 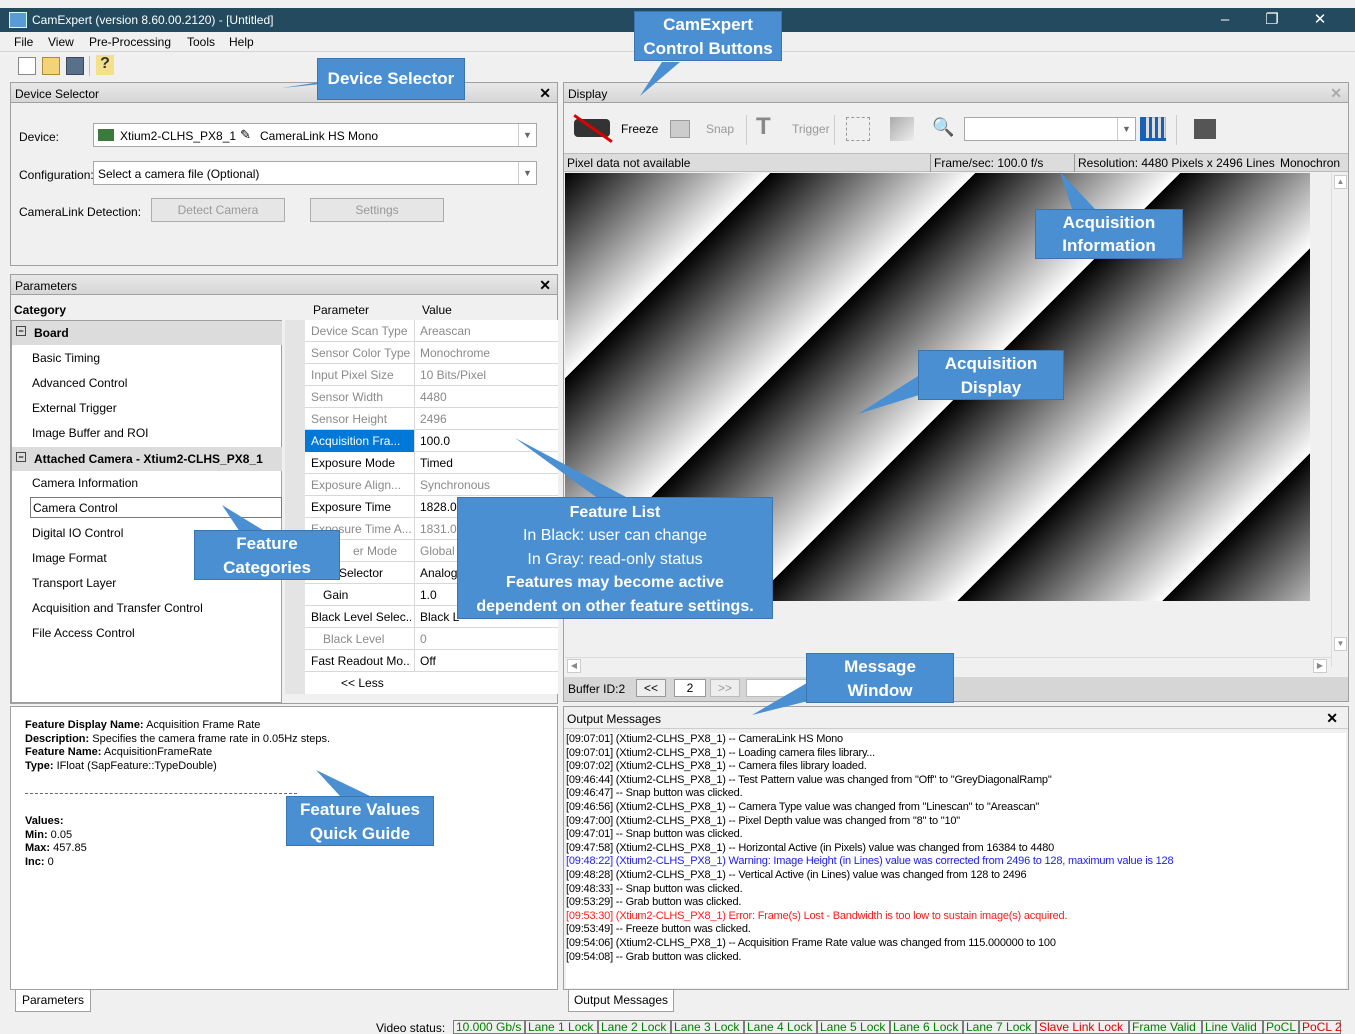 I want to click on video-status-indicator: 10.000 Gb/s, so click(x=489, y=1027).